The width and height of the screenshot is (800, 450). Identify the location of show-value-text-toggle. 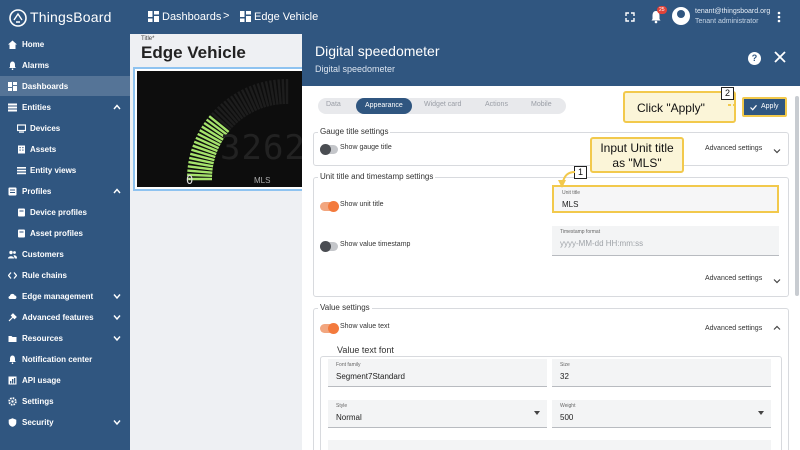
(329, 328).